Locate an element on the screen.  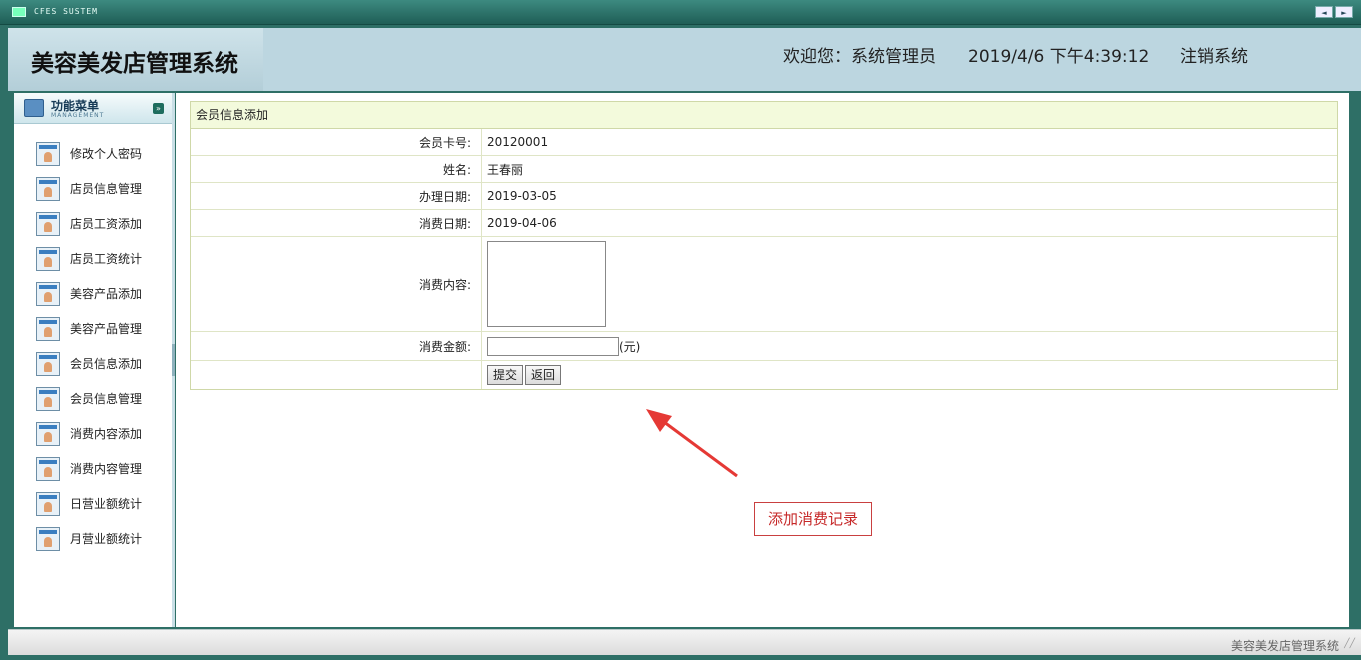
menu-item-label: 月营业额统计 is located at coordinates (106, 539).